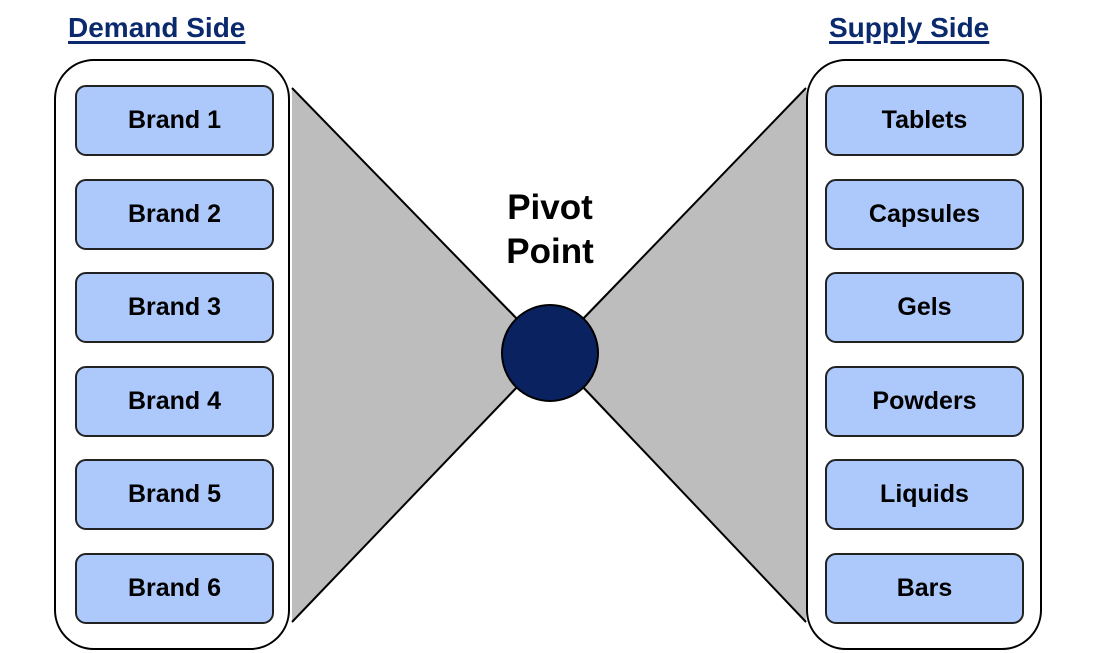 This screenshot has width=1097, height=653. I want to click on pivot-label-line-2: Point, so click(550, 251).